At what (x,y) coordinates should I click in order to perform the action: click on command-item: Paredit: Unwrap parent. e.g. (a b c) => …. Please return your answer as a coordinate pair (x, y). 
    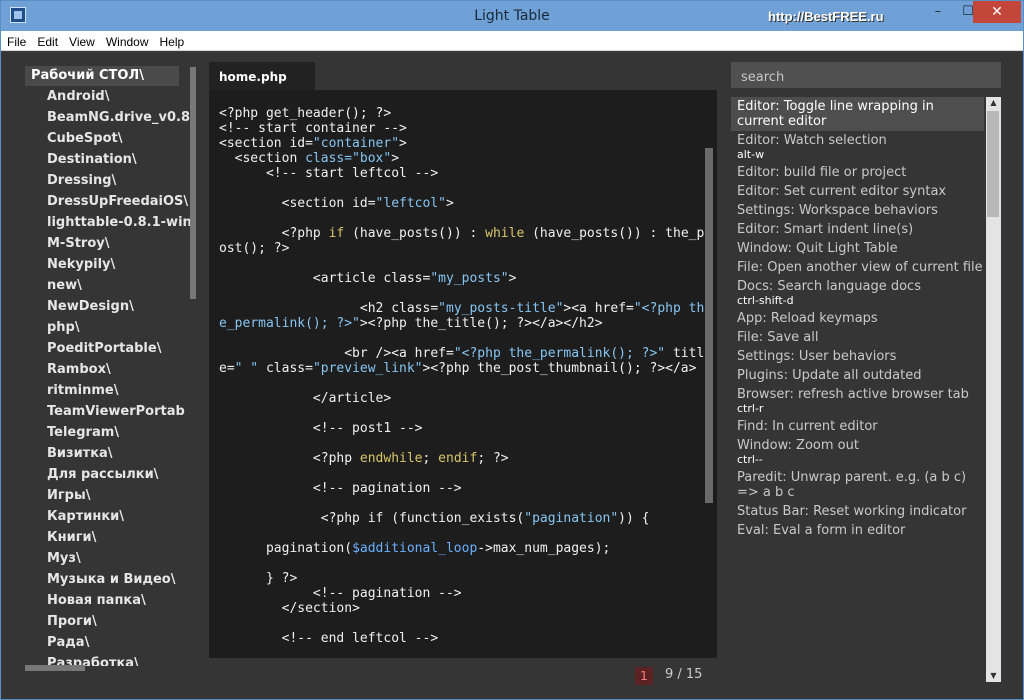
    Looking at the image, I should click on (857, 485).